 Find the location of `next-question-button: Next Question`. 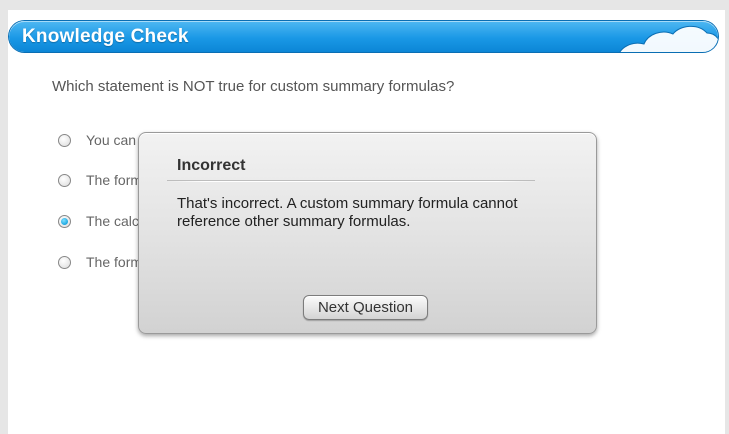

next-question-button: Next Question is located at coordinates (365, 307).